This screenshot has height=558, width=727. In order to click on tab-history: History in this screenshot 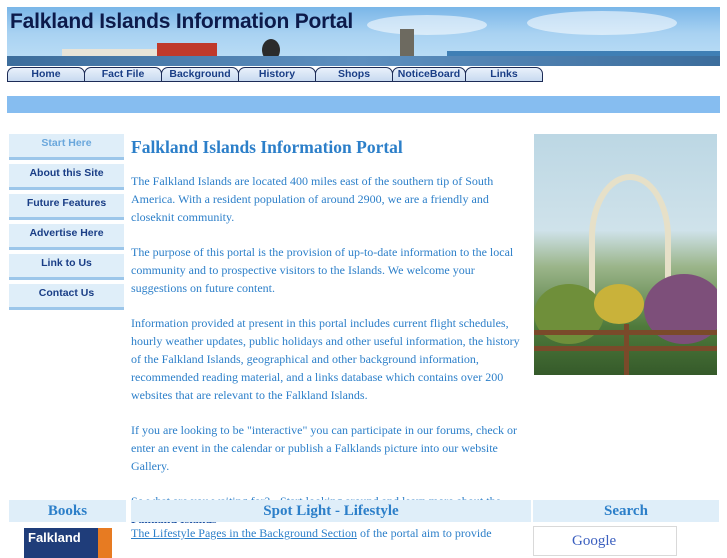, I will do `click(277, 74)`.